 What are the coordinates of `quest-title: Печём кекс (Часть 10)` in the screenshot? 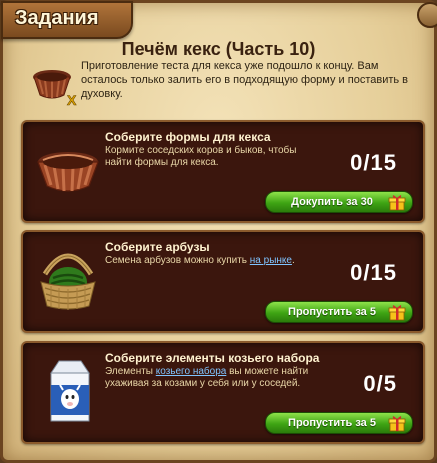 It's located at (218, 49).